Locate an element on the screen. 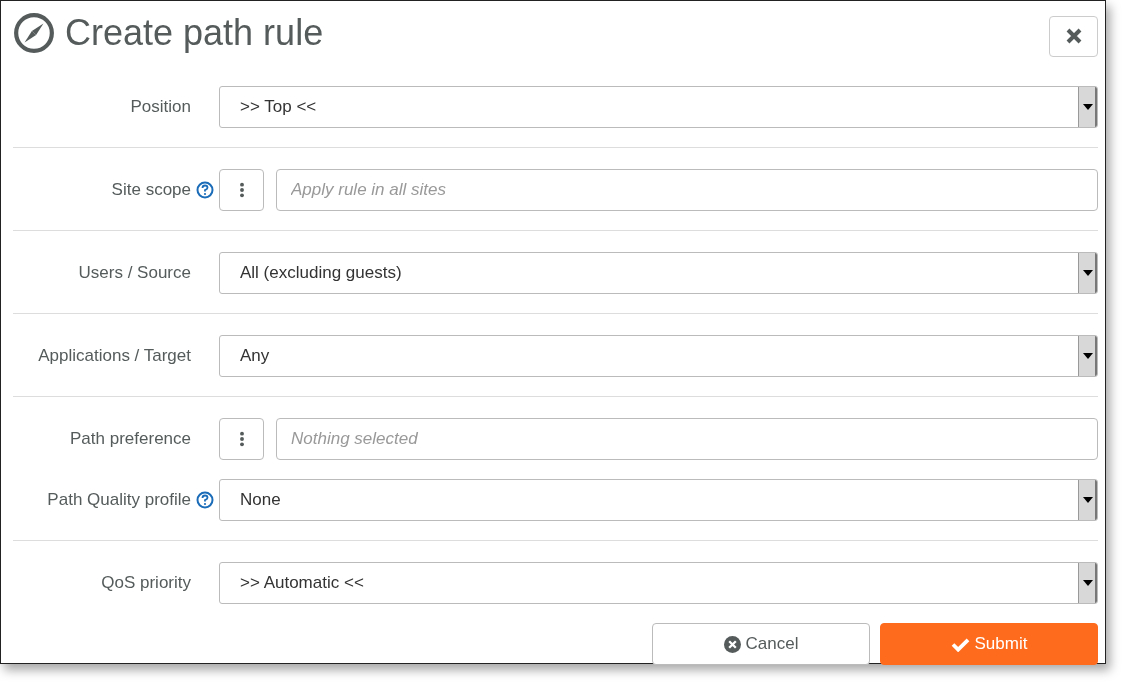  select-field: >> Top << is located at coordinates (658, 107).